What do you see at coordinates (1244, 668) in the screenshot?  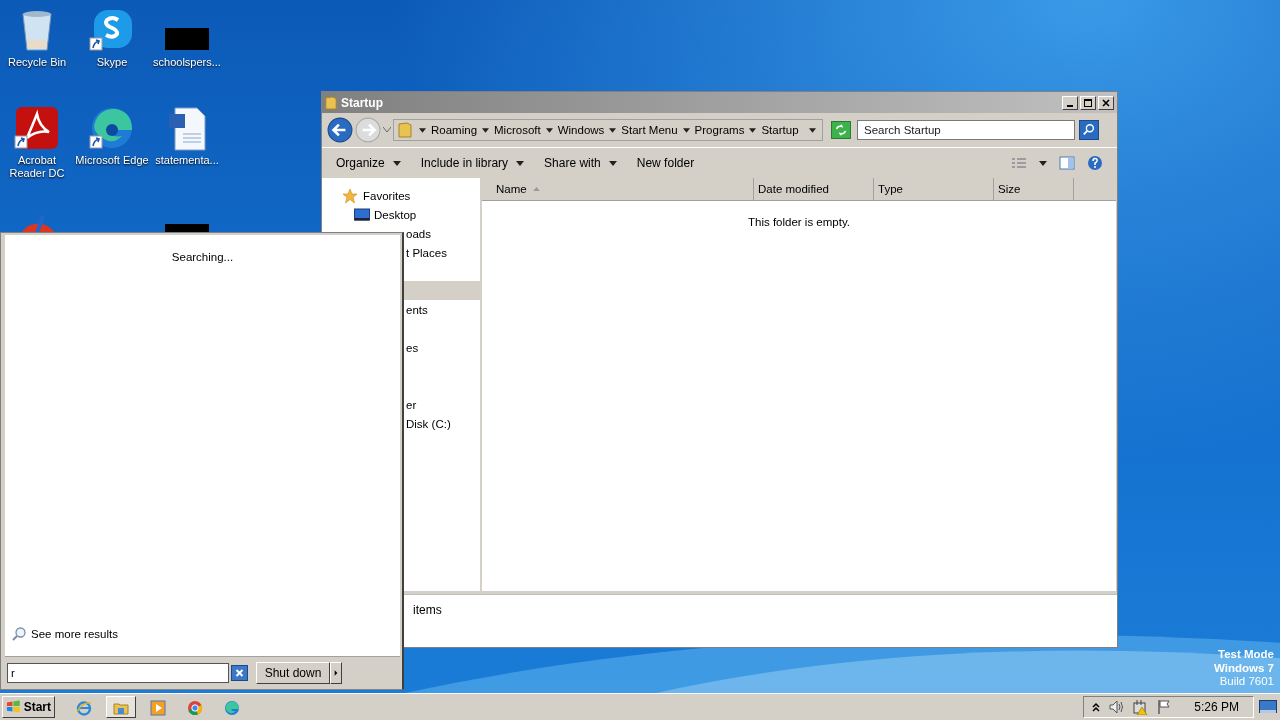 I see `os-notice-text: Windows 7` at bounding box center [1244, 668].